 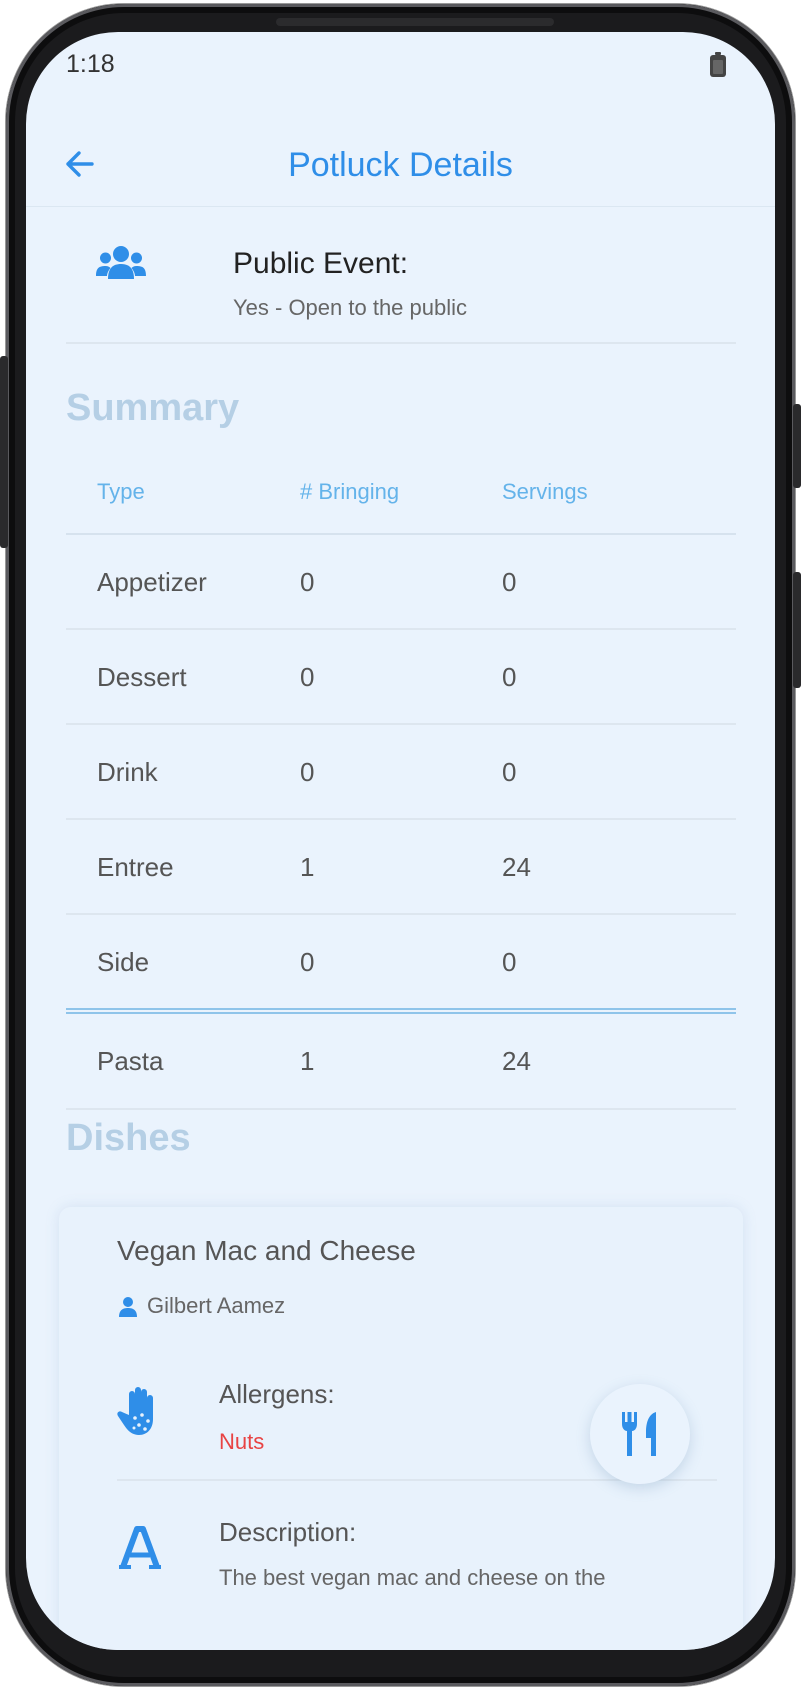 What do you see at coordinates (152, 582) in the screenshot?
I see `row-type: Appetizer` at bounding box center [152, 582].